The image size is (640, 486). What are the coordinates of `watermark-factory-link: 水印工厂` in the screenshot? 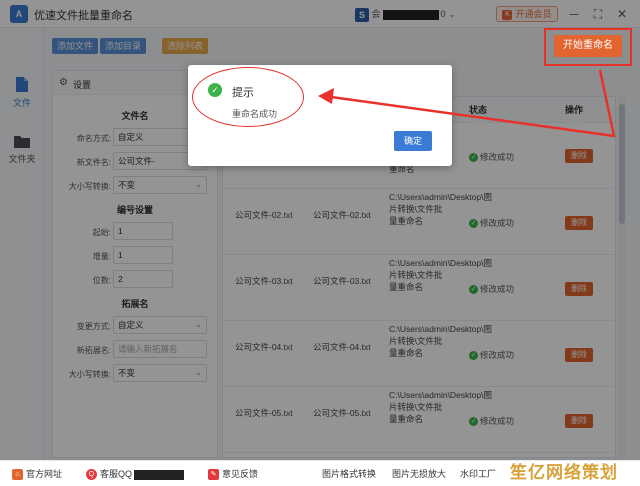 It's located at (478, 474).